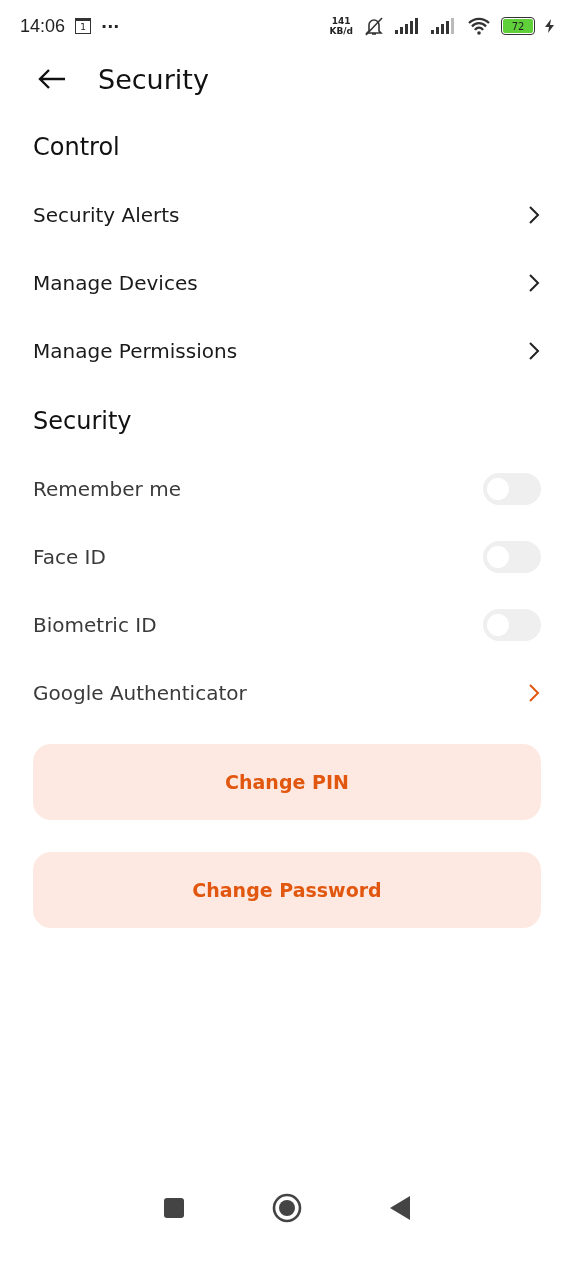 The height and width of the screenshot is (1280, 574). I want to click on calendar-icon: 1, so click(83, 26).